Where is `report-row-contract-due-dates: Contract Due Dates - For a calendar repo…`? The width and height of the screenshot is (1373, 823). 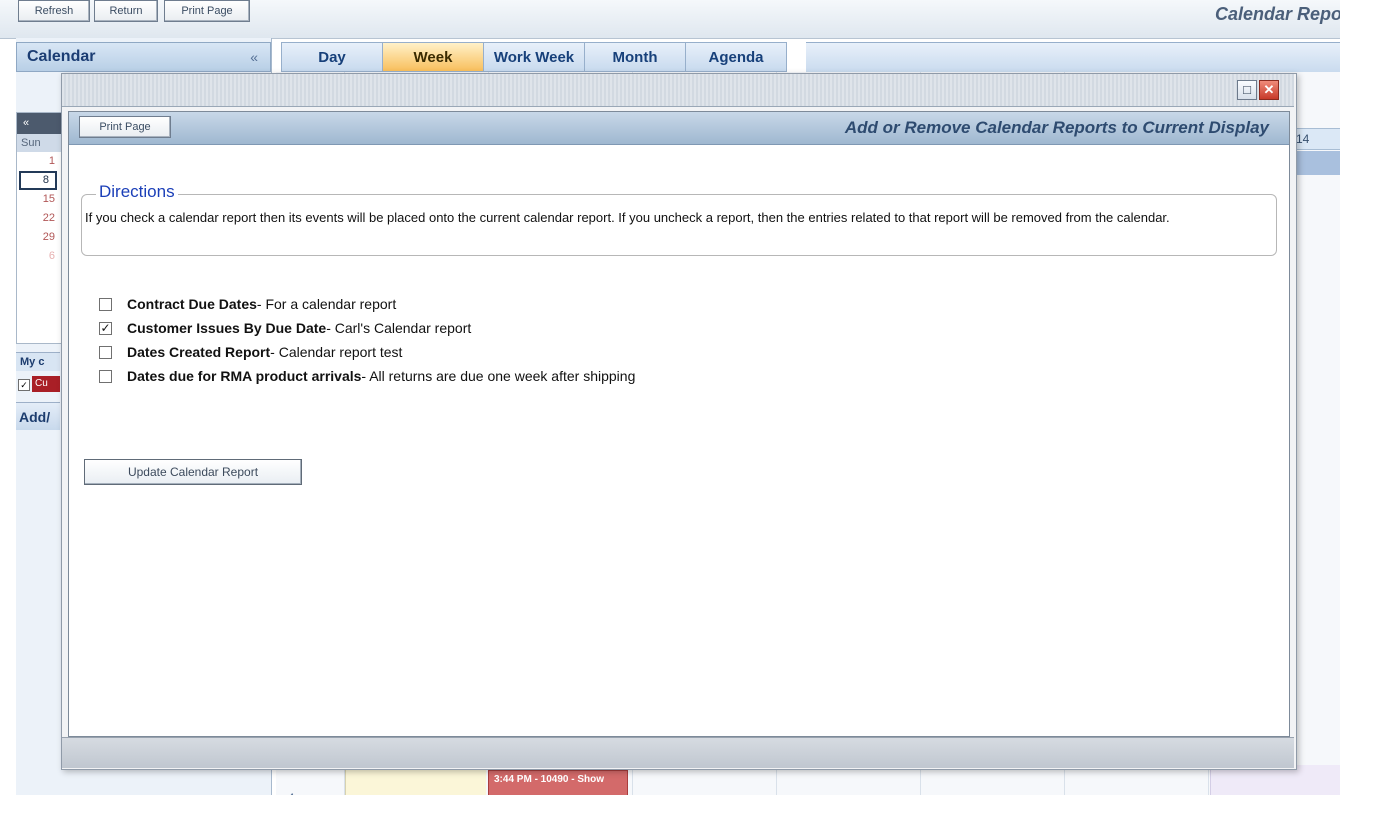 report-row-contract-due-dates: Contract Due Dates - For a calendar repo… is located at coordinates (247, 304).